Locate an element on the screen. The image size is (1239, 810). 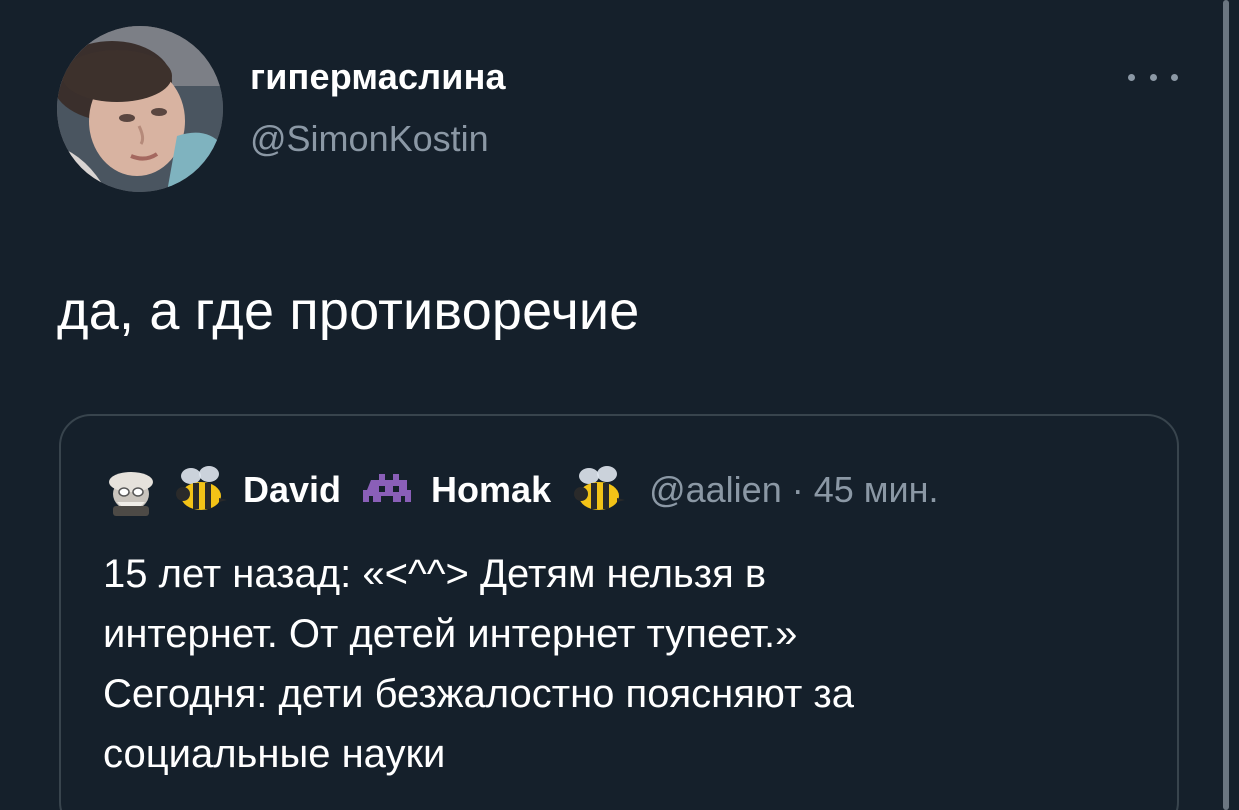
tweet-text: да, а где противоречие is located at coordinates (348, 311).